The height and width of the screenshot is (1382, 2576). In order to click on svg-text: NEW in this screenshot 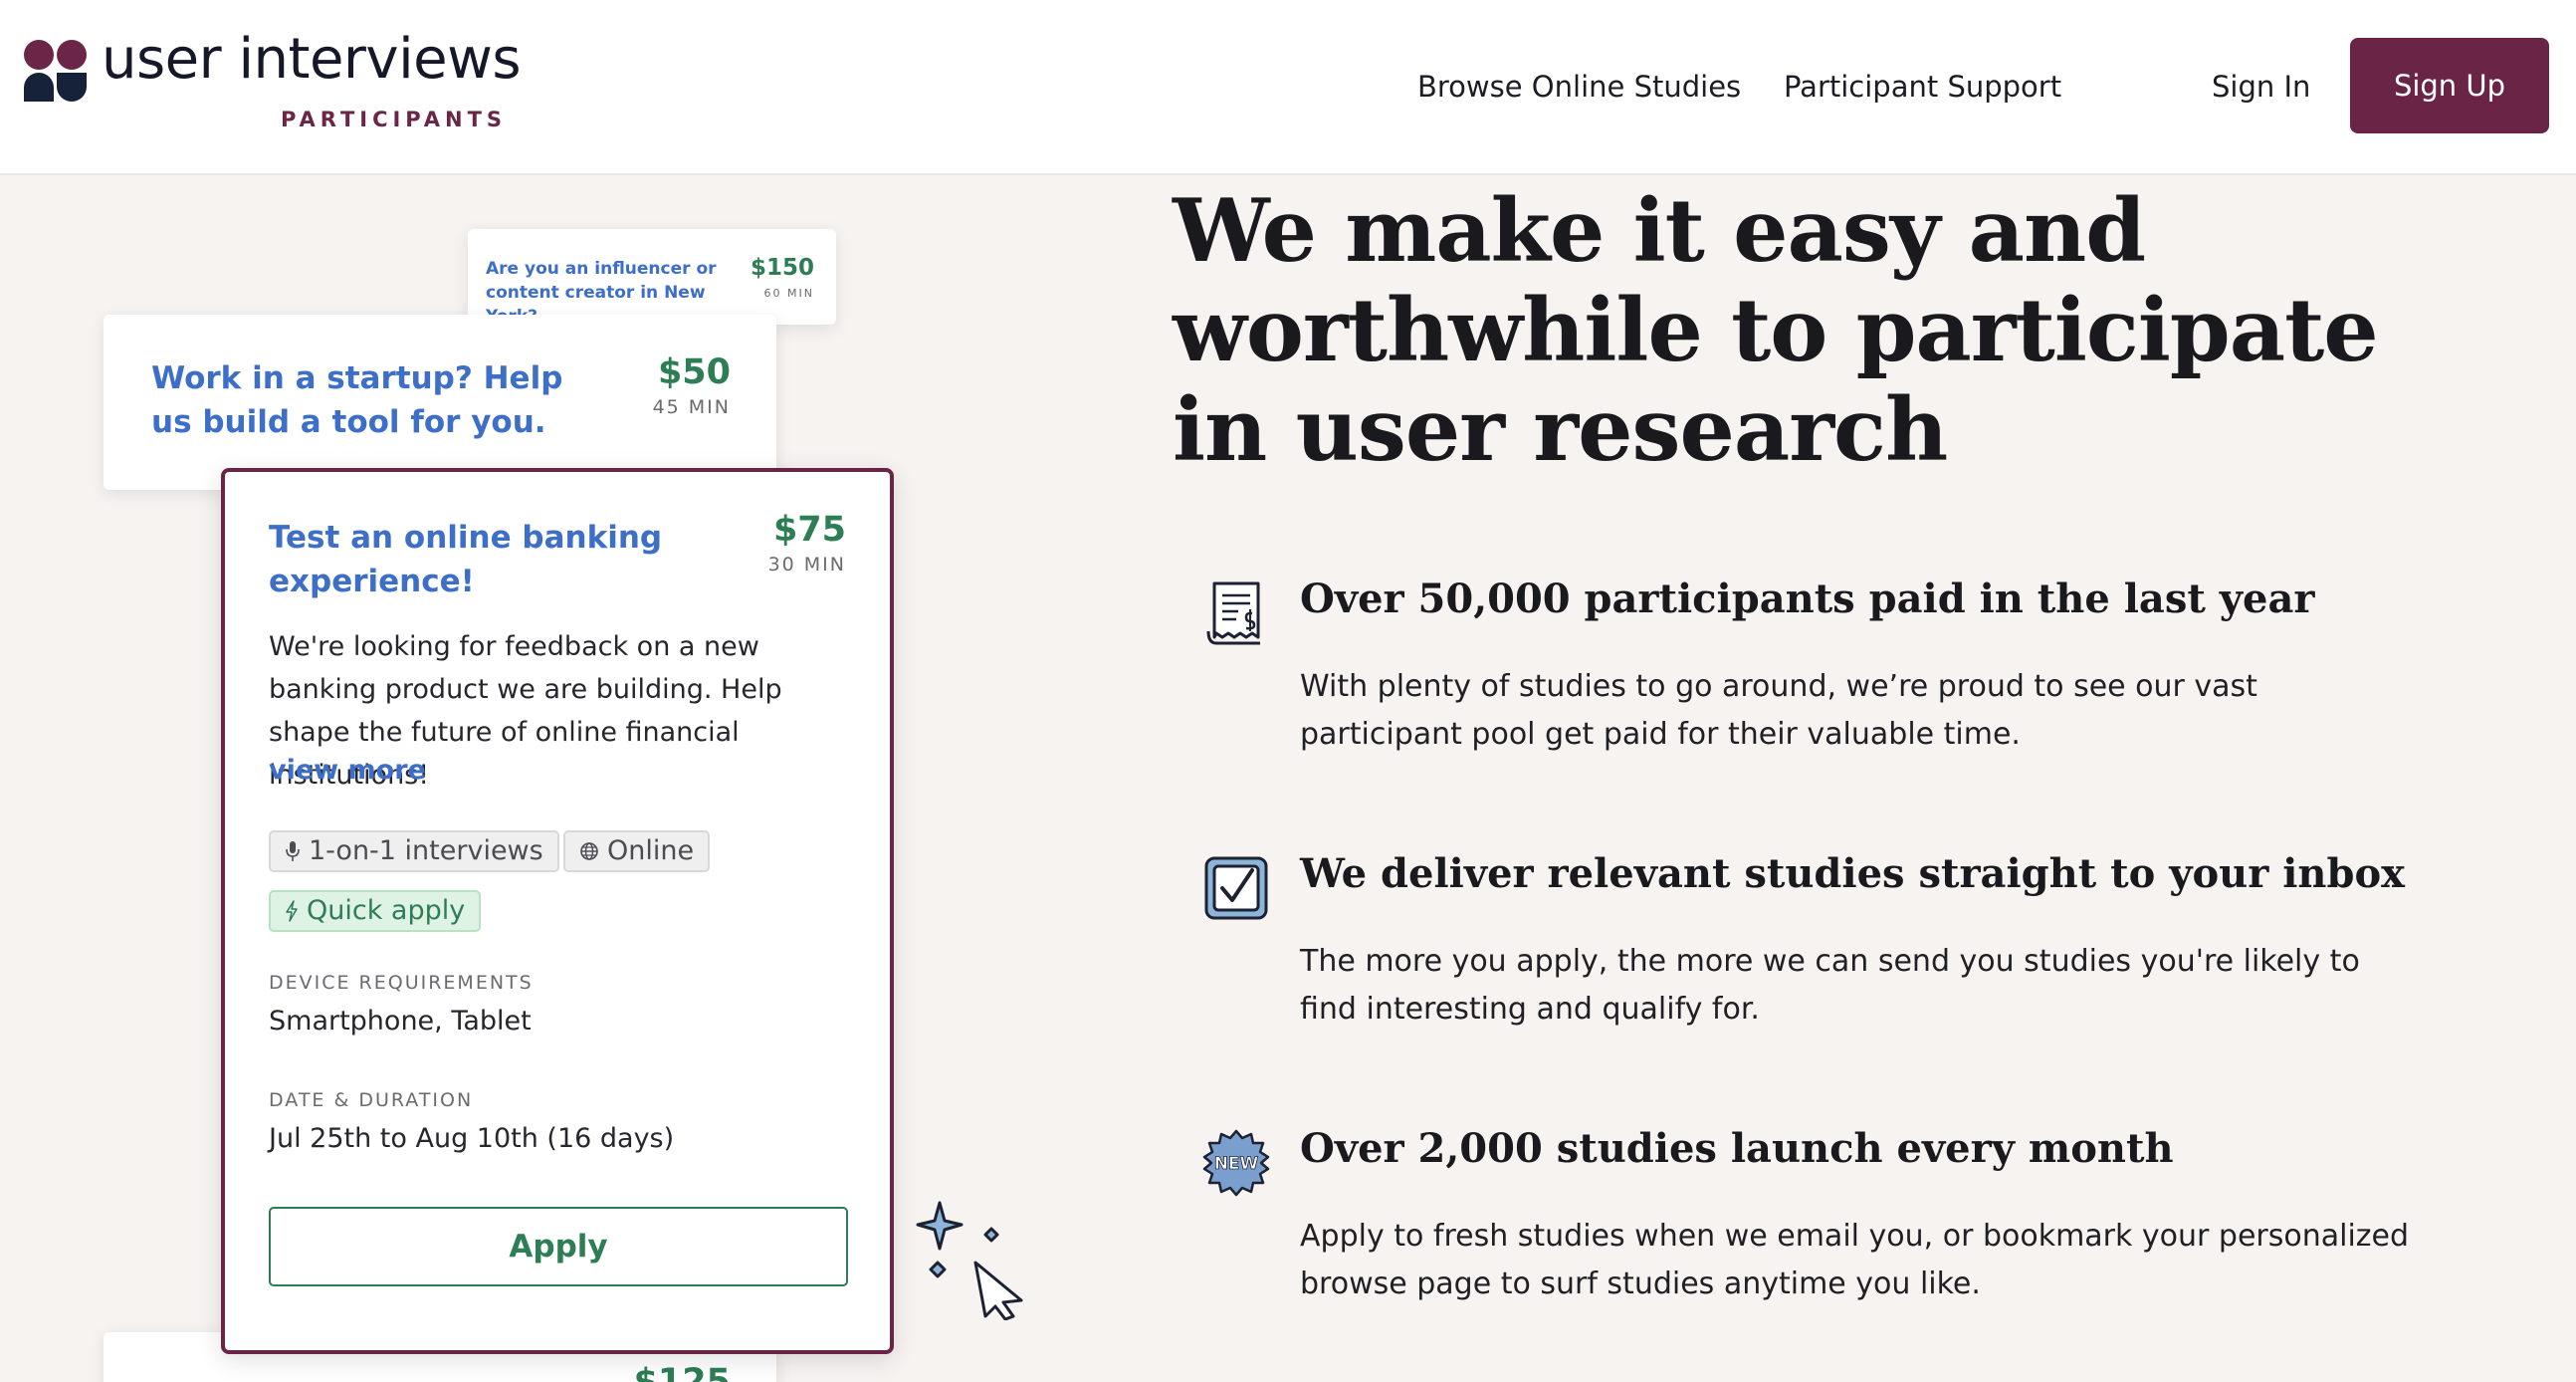, I will do `click(1236, 1164)`.